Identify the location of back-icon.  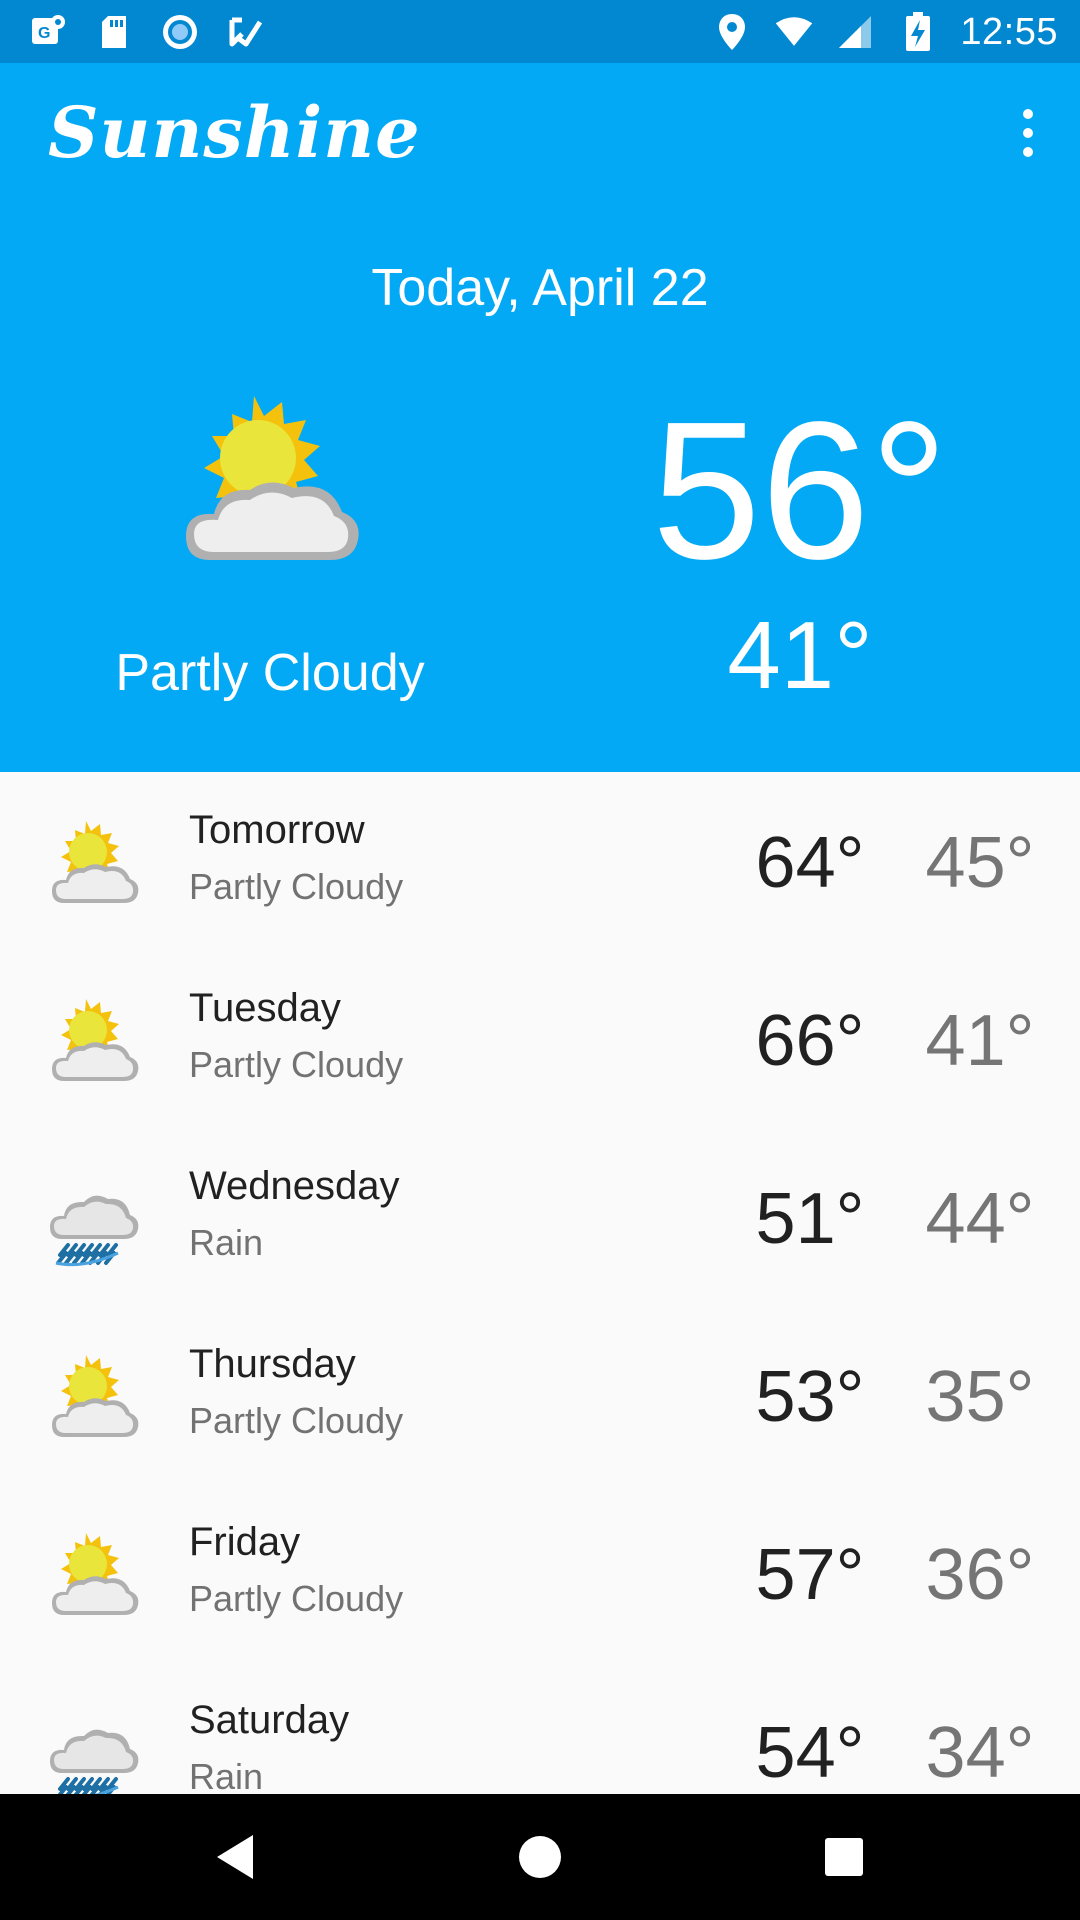
(235, 1857).